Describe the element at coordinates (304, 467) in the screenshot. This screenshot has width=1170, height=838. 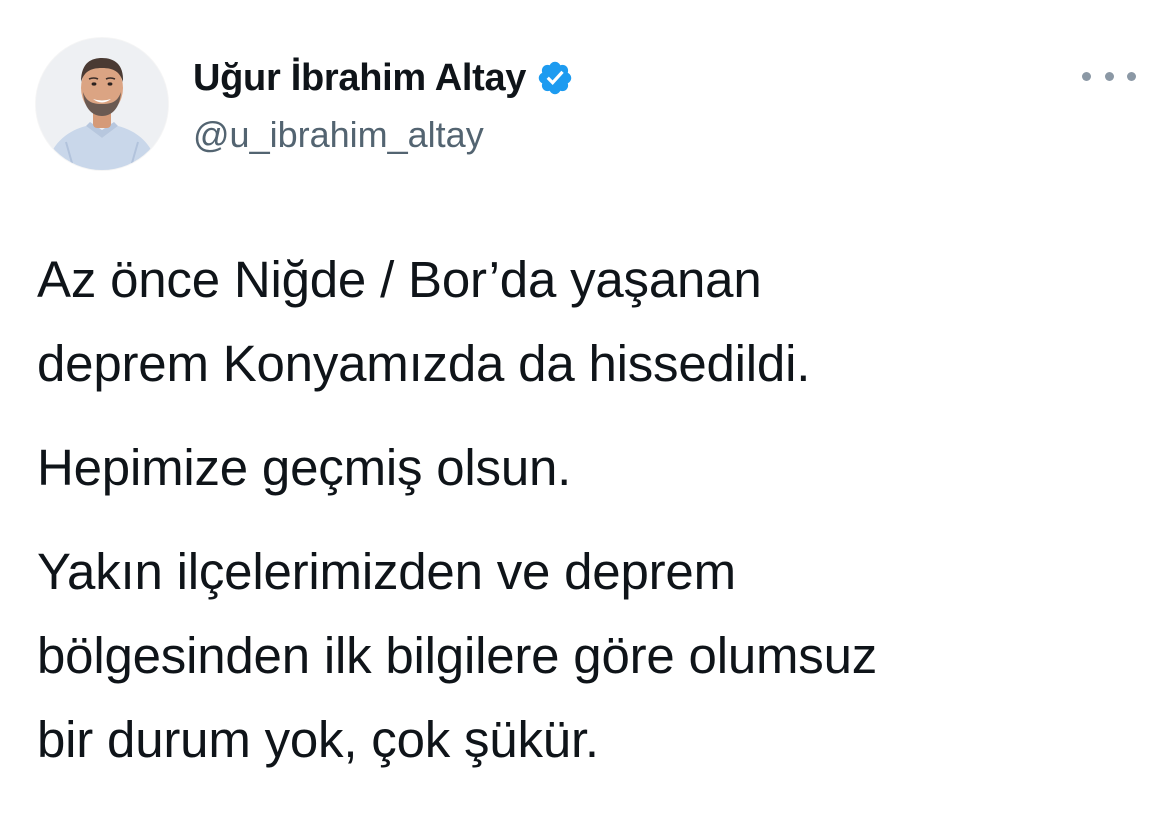
I see `tweet-line: Hepimize geçmiş olsun.` at that location.